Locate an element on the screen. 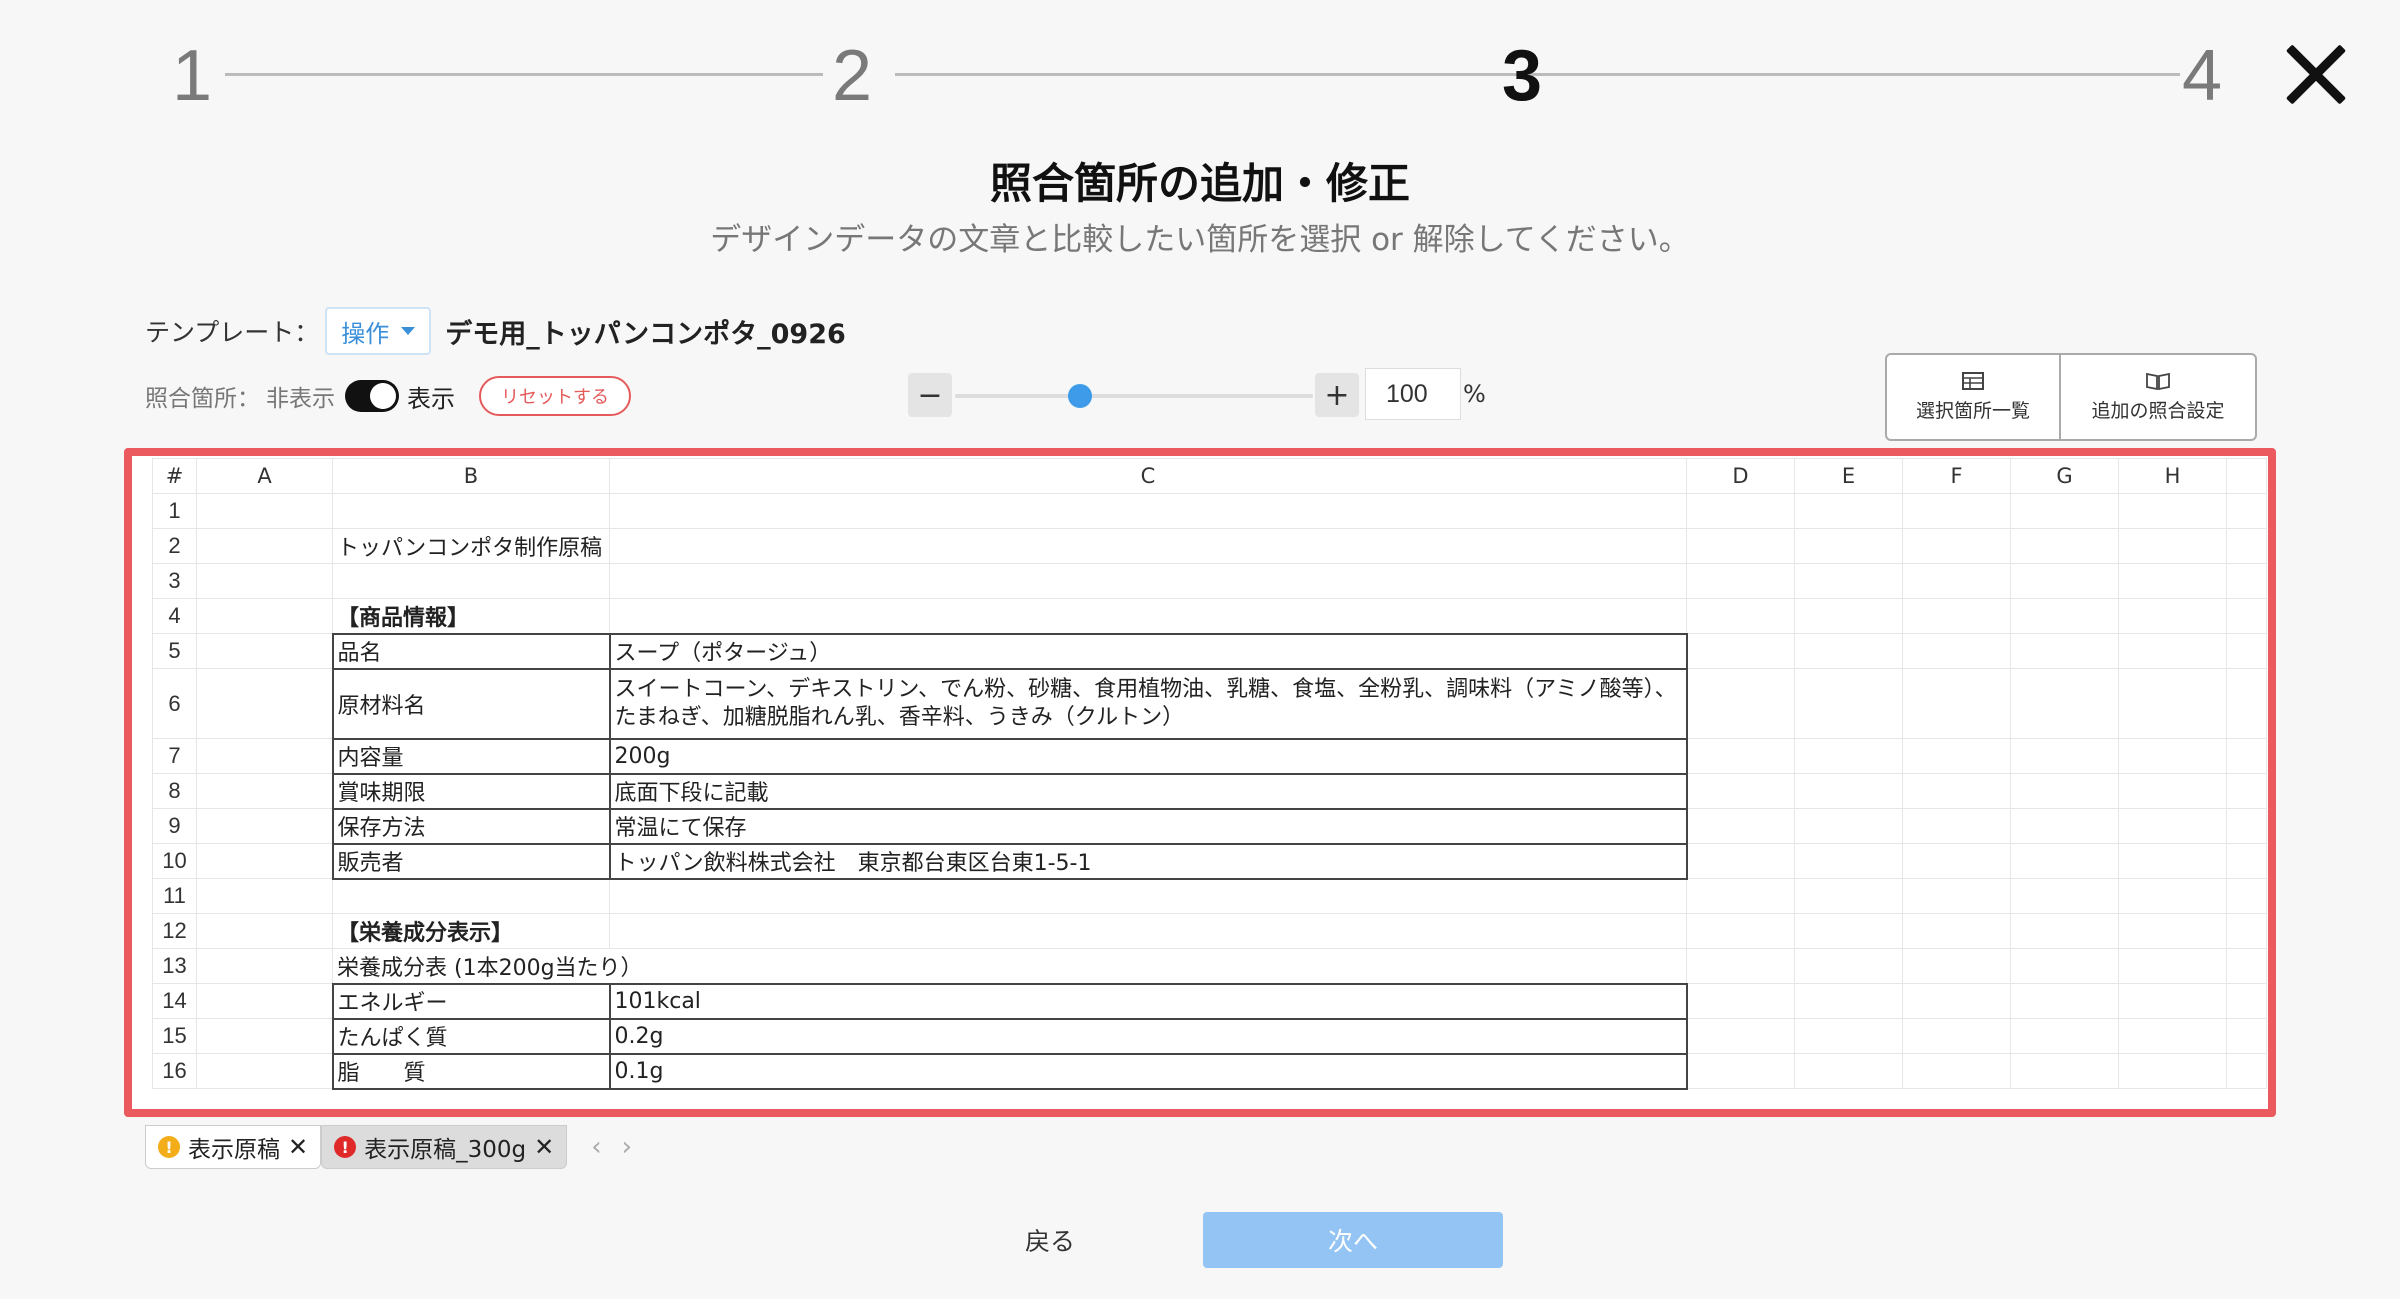 The width and height of the screenshot is (2400, 1299). row-number: 2 is located at coordinates (174, 546).